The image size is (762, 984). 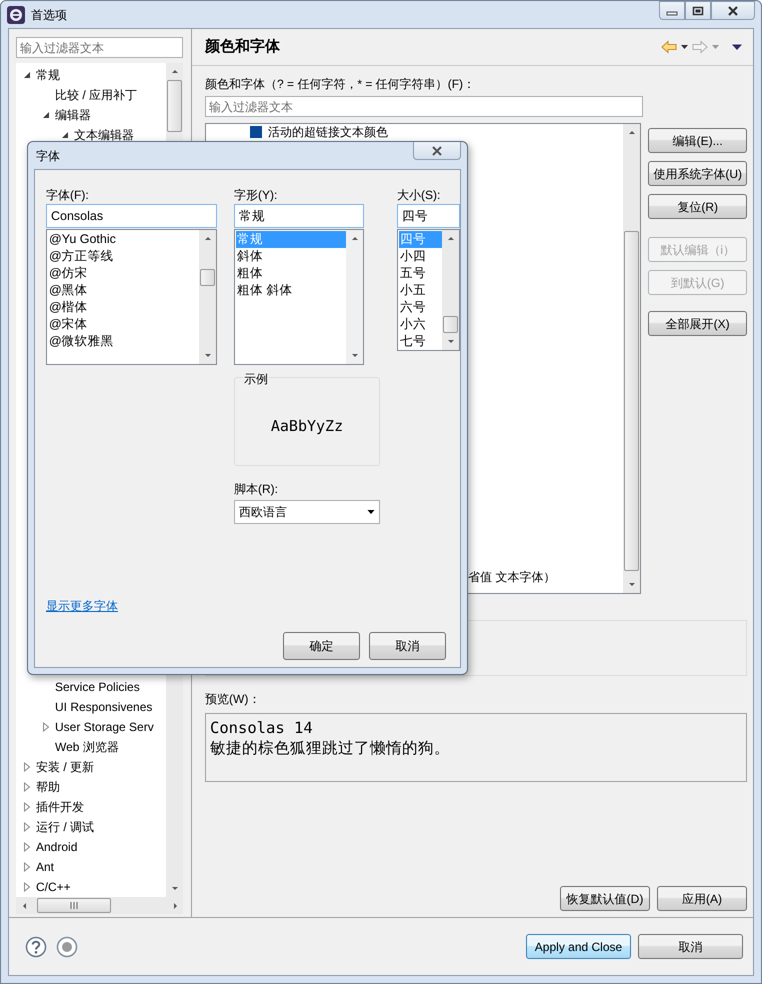 I want to click on filter-label: 颜色和字体（? = 任何字符，* = 任何字符串）(F)：, so click(x=340, y=84).